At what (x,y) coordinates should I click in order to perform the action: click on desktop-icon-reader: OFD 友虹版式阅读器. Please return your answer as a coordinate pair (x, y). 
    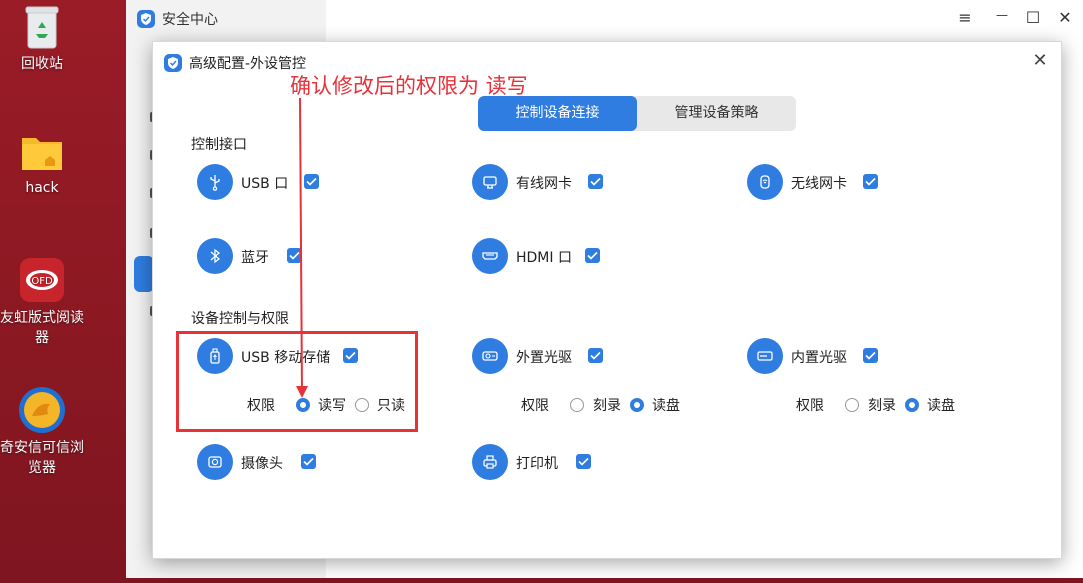
    Looking at the image, I should click on (42, 302).